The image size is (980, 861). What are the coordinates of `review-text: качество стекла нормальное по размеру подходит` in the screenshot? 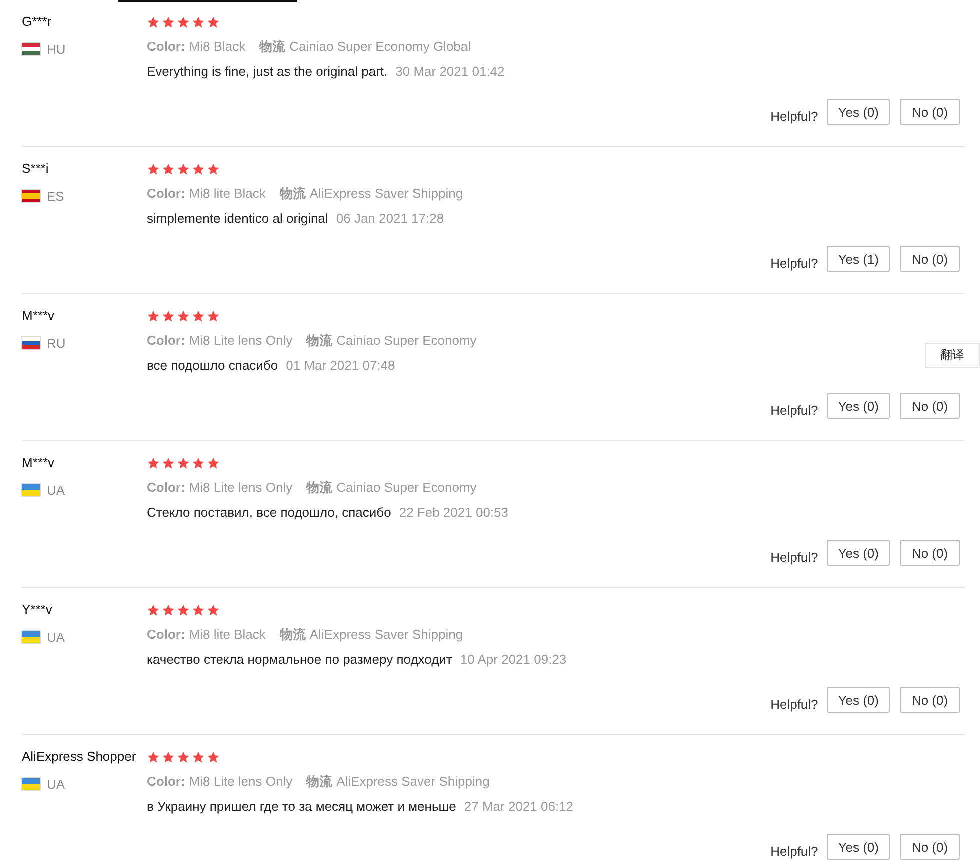 It's located at (299, 660).